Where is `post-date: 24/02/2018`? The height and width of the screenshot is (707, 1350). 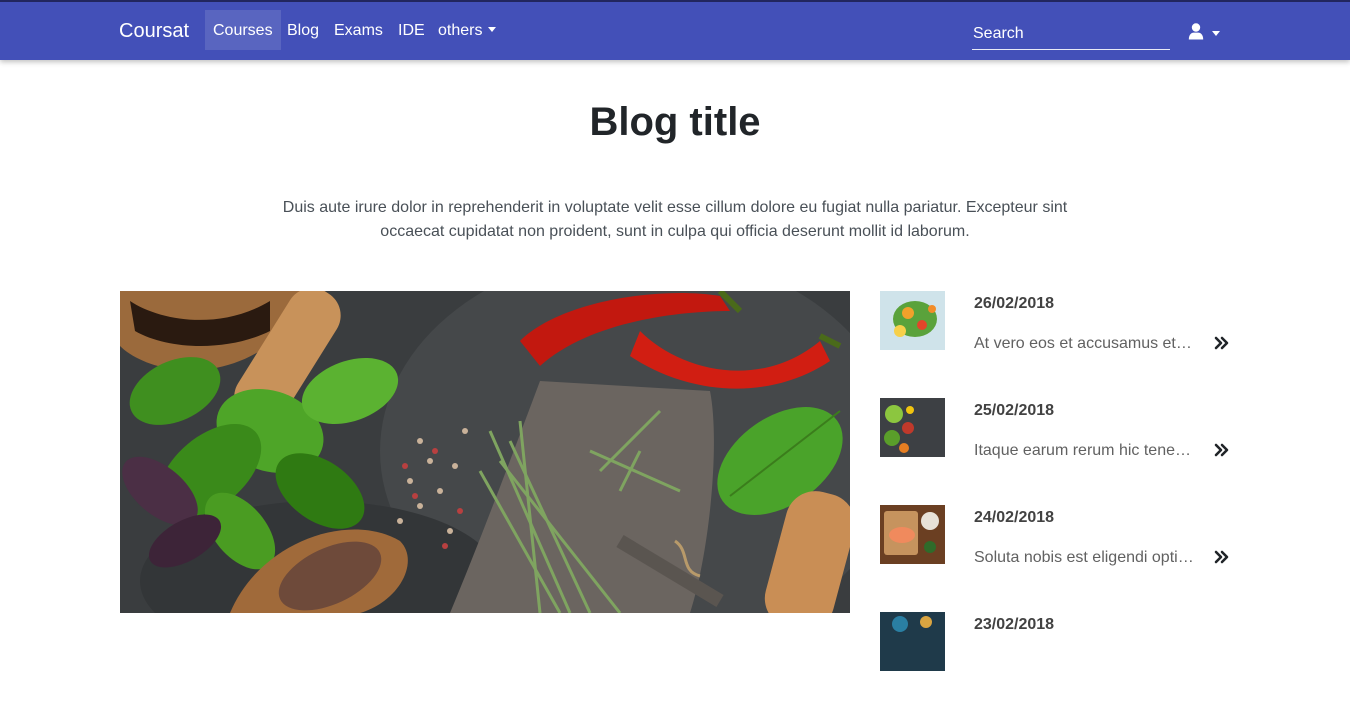 post-date: 24/02/2018 is located at coordinates (1014, 517).